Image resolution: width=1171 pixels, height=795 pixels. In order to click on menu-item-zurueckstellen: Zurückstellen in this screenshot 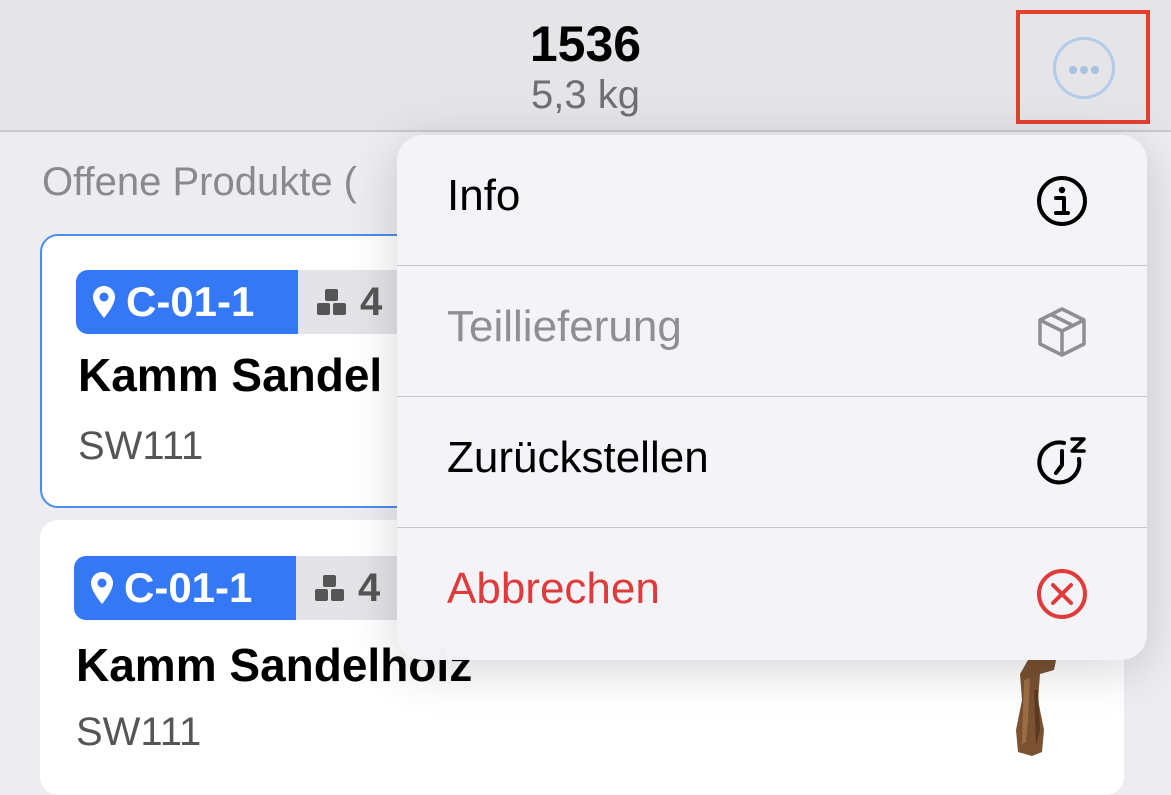, I will do `click(772, 462)`.